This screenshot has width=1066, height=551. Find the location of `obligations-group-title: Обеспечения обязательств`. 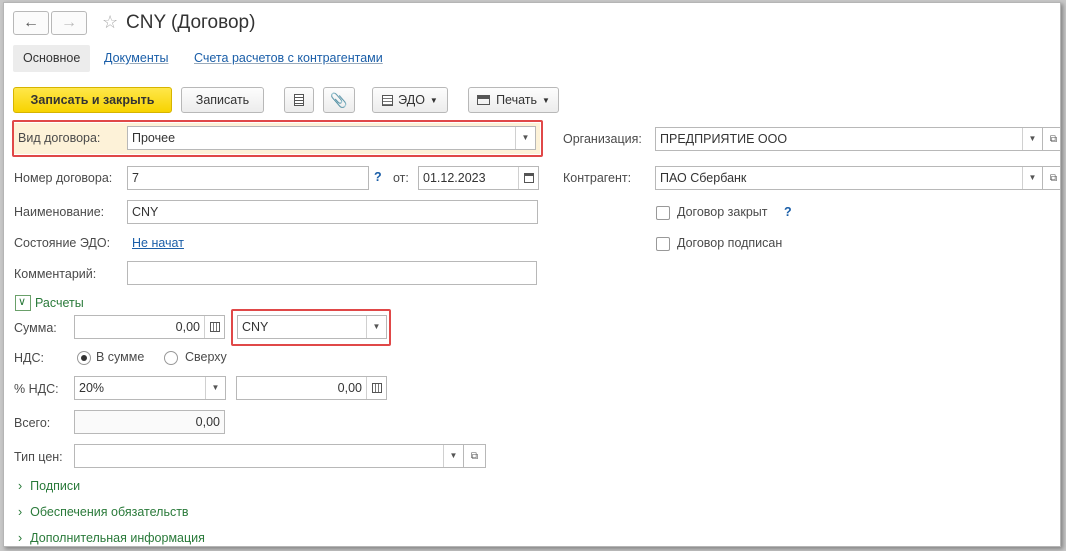

obligations-group-title: Обеспечения обязательств is located at coordinates (109, 512).